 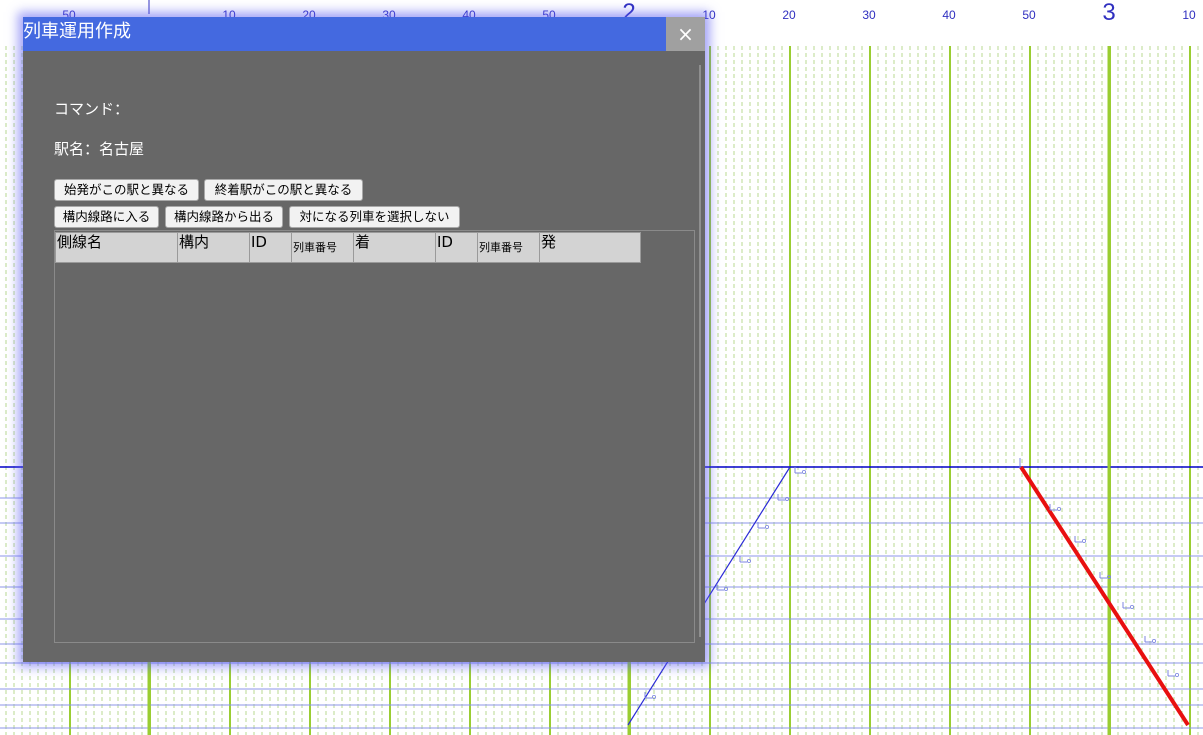 What do you see at coordinates (700, 351) in the screenshot?
I see `dialog-scrollbar` at bounding box center [700, 351].